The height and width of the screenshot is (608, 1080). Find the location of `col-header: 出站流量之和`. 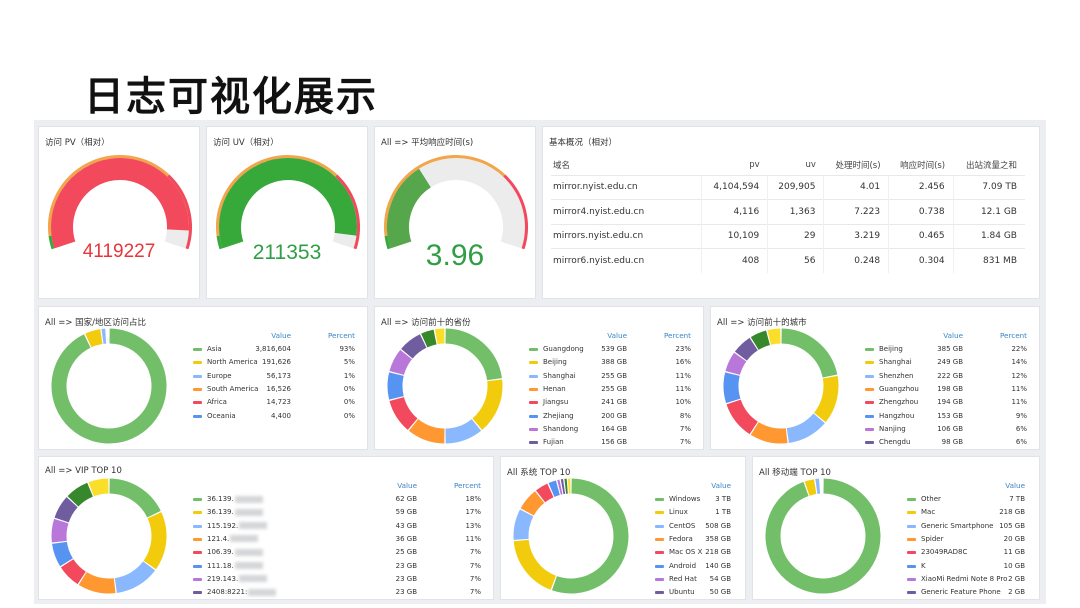

col-header: 出站流量之和 is located at coordinates (989, 165).